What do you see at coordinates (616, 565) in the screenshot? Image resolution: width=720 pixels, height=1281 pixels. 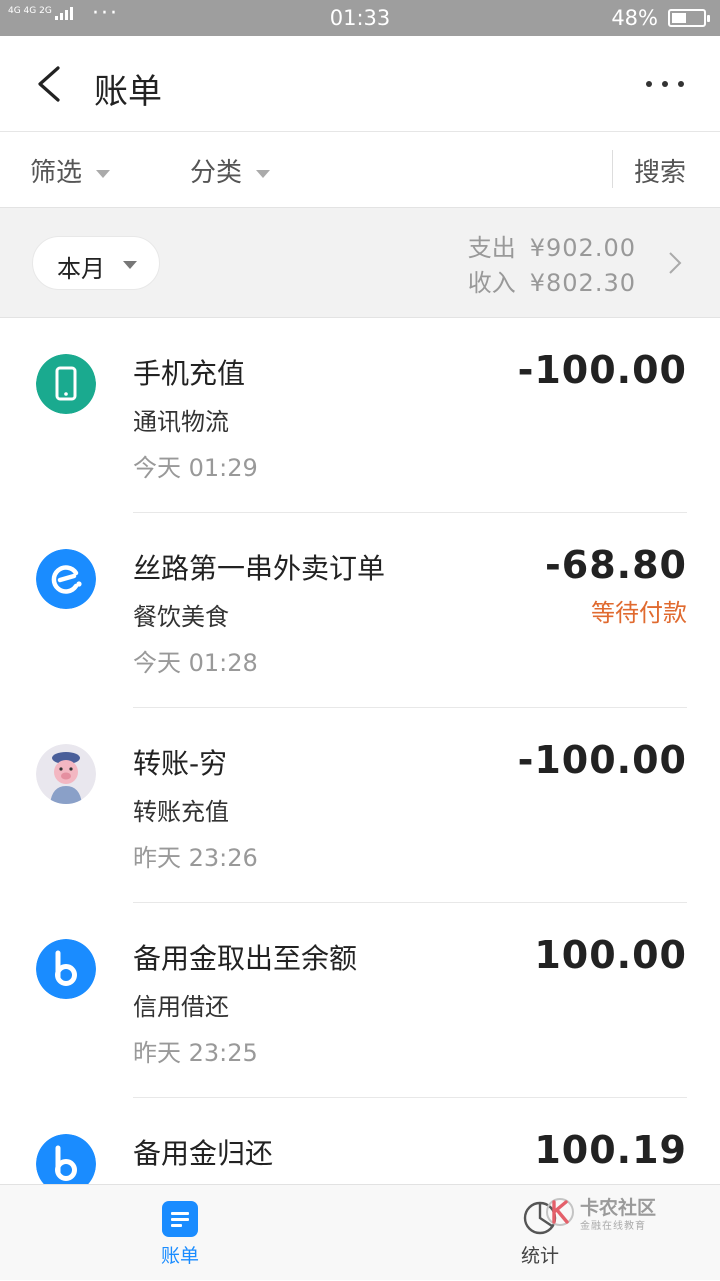 I see `transaction-amount: -68.80` at bounding box center [616, 565].